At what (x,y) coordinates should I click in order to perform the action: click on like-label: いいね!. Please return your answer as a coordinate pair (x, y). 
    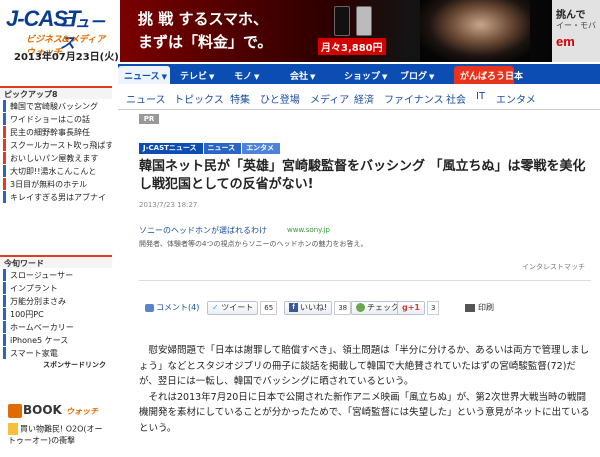
    Looking at the image, I should click on (314, 307).